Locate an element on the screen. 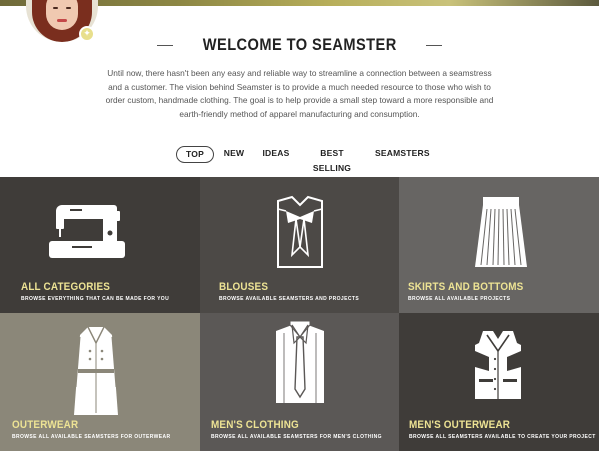 The height and width of the screenshot is (451, 599). page-heading: WELCOME TO SEAMSTER is located at coordinates (299, 45).